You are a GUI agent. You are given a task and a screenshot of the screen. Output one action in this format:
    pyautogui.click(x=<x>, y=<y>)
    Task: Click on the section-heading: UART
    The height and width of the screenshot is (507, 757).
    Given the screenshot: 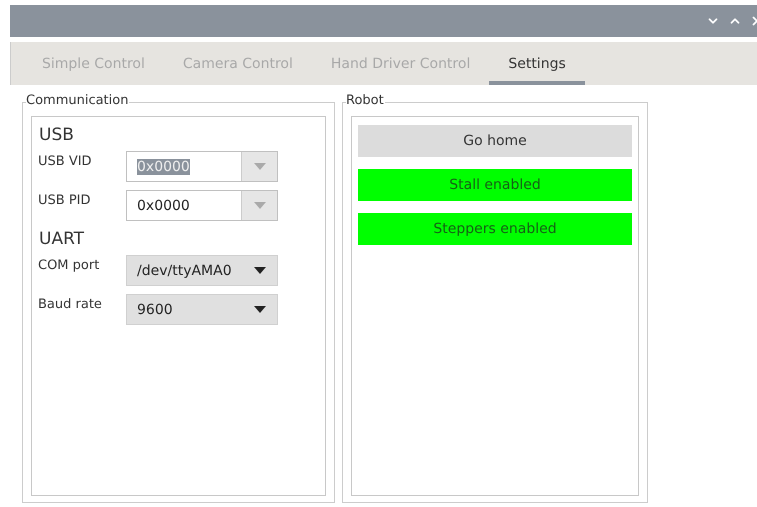 What is the action you would take?
    pyautogui.click(x=62, y=239)
    